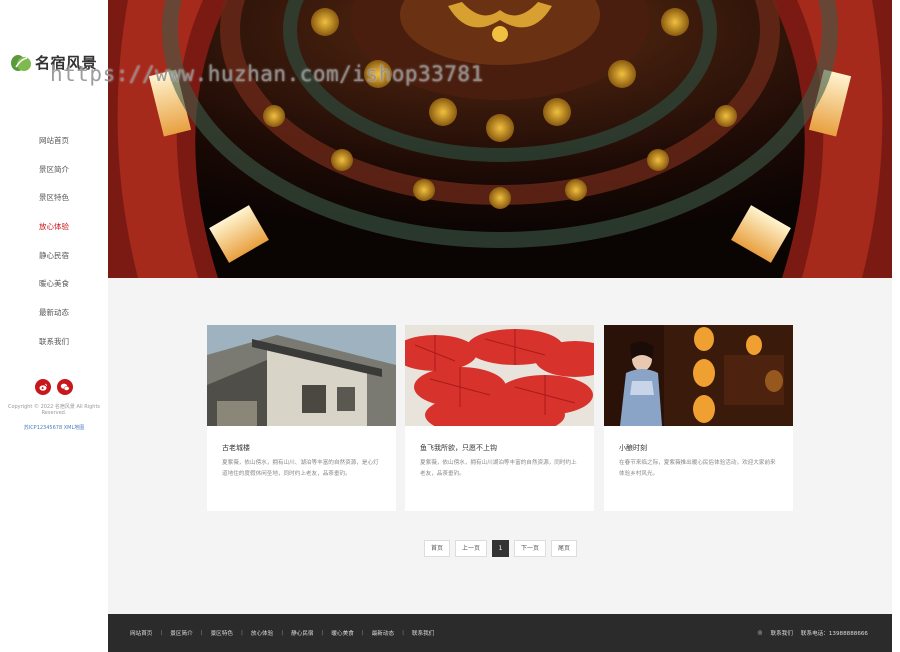 This screenshot has width=900, height=652. I want to click on footer-phone: 联系电话：13988888666, so click(834, 634).